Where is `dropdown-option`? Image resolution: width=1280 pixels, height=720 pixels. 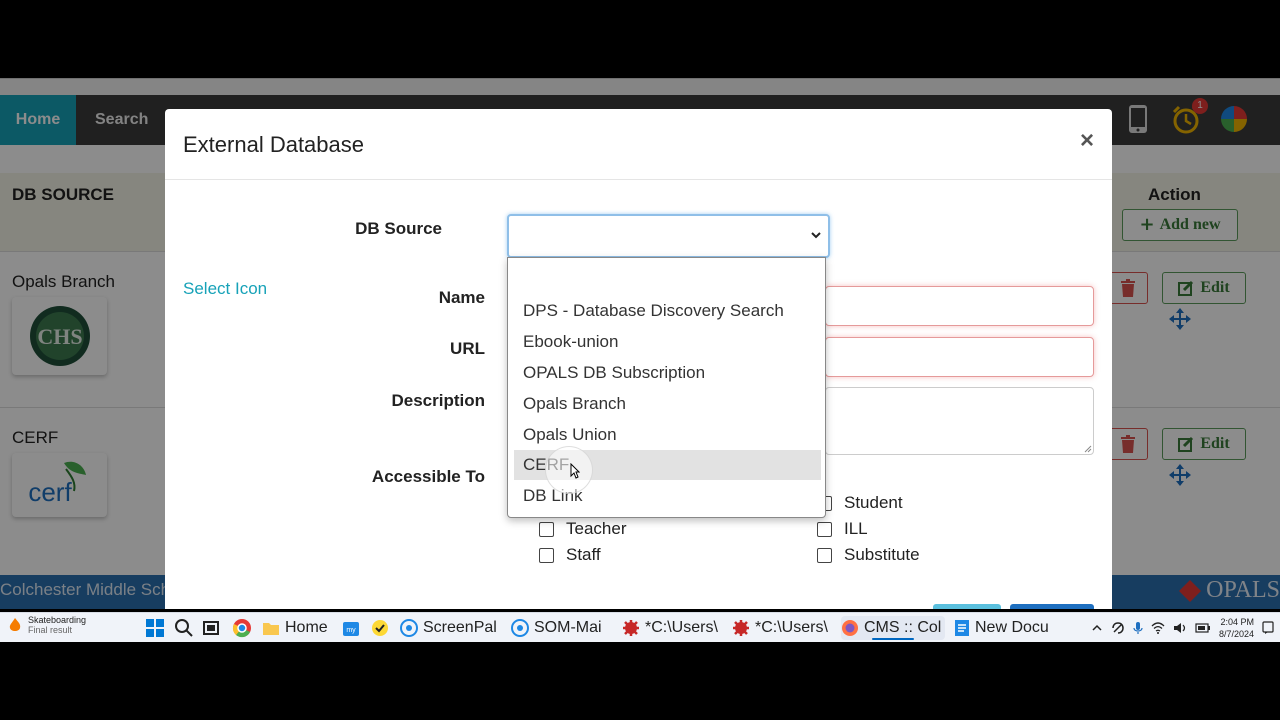
dropdown-option is located at coordinates (667, 280).